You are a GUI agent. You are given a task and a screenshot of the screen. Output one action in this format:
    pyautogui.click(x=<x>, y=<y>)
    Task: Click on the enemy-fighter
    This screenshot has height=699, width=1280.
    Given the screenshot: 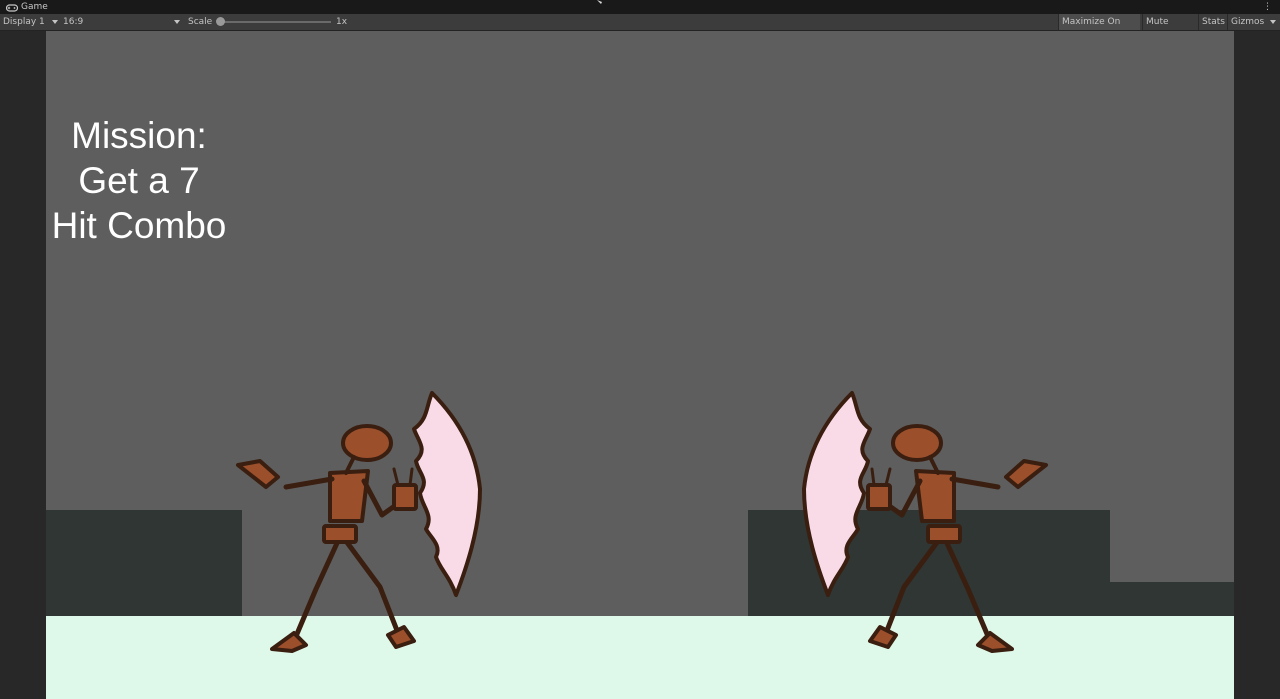 What is the action you would take?
    pyautogui.click(x=925, y=522)
    